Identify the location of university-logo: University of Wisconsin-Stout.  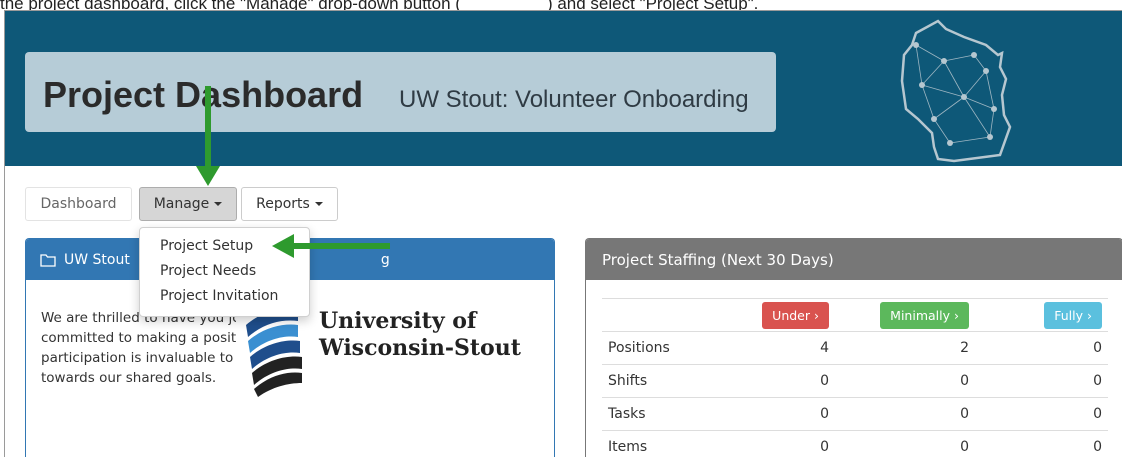
(391, 350).